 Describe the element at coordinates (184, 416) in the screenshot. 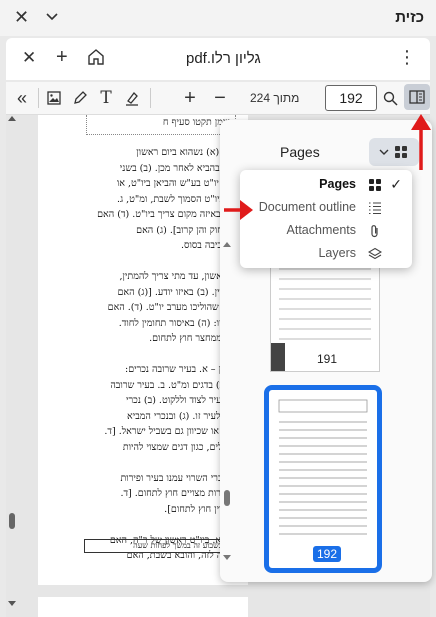

I see `page-text-line: תמיד לעיר זו. (ג) ובנכרי המביא` at that location.